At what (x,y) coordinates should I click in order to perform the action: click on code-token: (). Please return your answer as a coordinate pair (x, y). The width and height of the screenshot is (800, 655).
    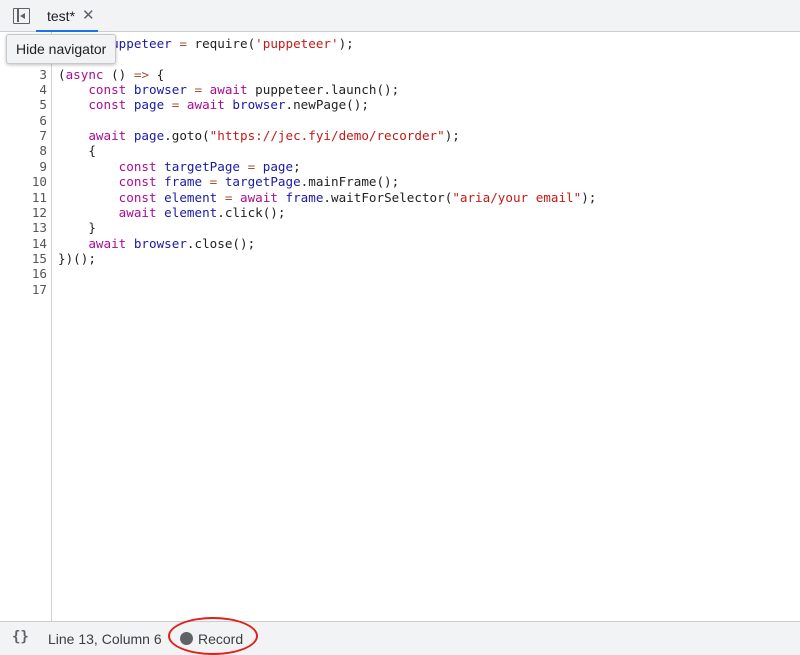
    Looking at the image, I should click on (118, 74).